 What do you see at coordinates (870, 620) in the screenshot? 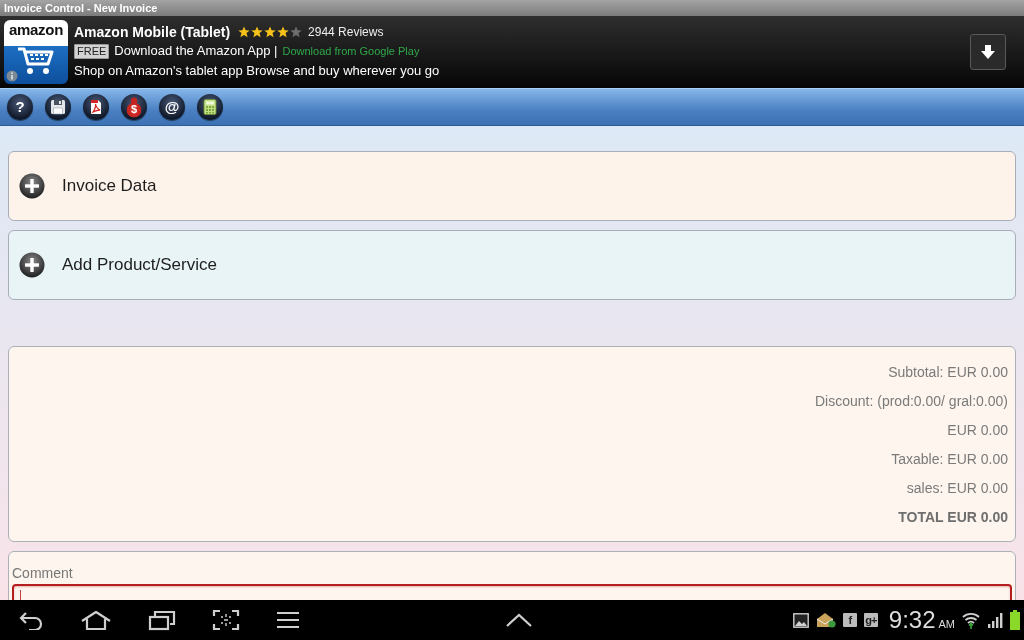
I see `notification-tile: g+` at bounding box center [870, 620].